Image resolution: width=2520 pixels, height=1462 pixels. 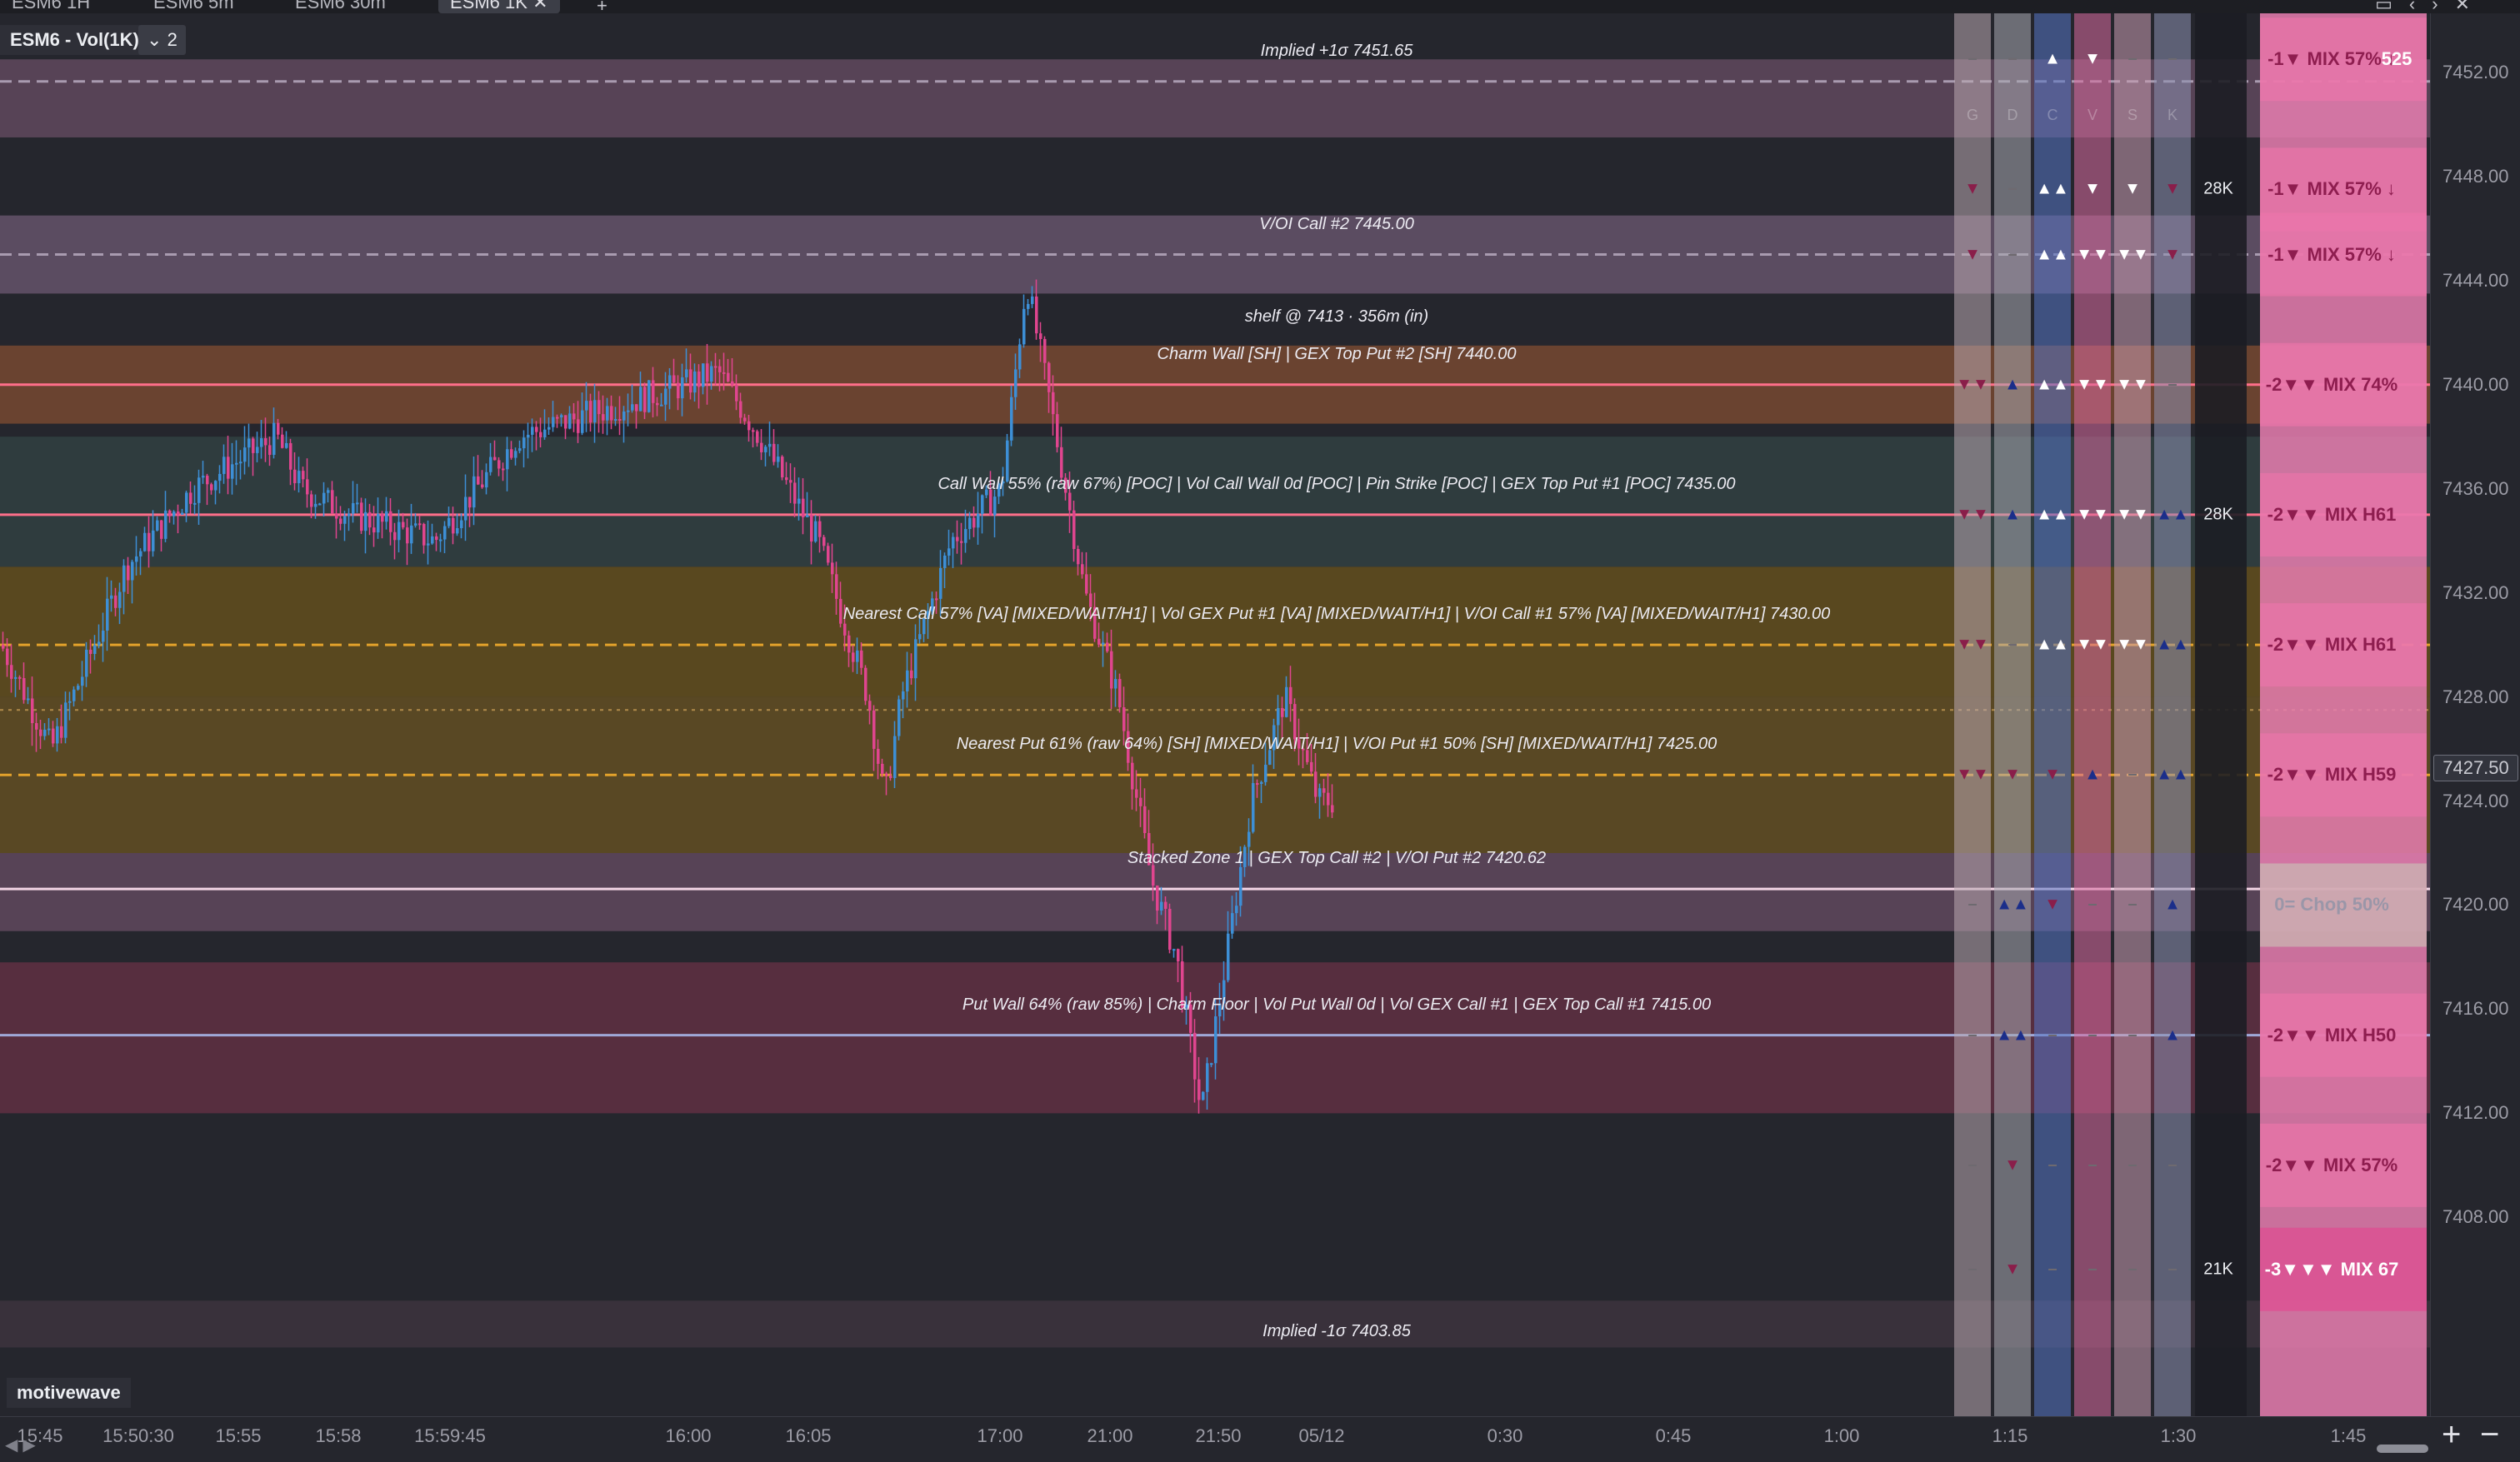 I want to click on zoom-out-button: −, so click(x=2489, y=1435).